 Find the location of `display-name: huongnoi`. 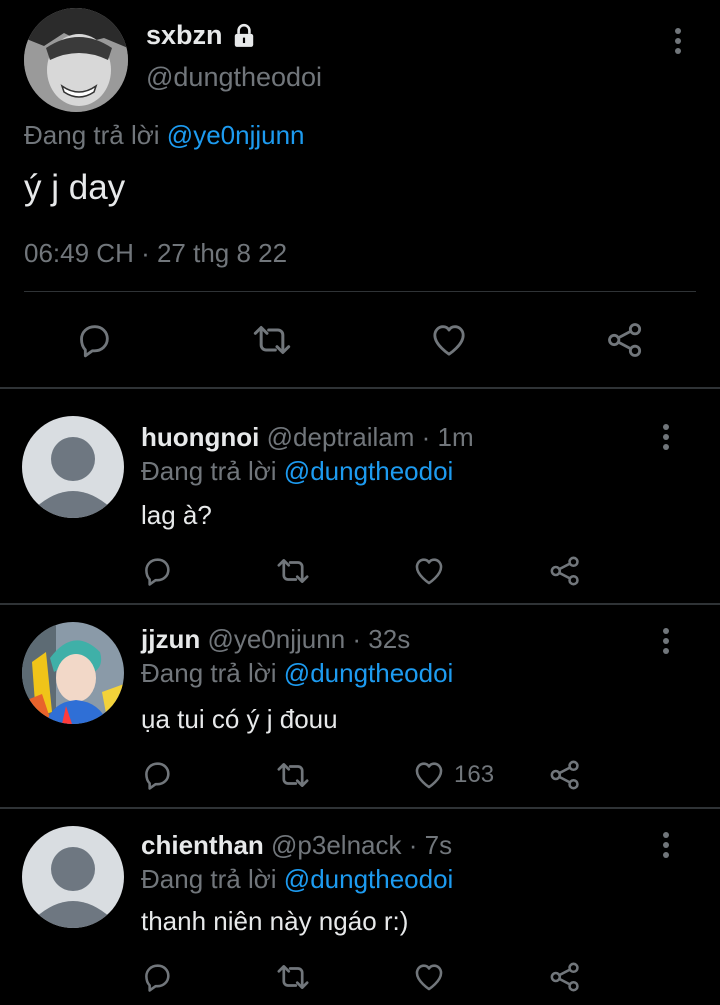

display-name: huongnoi is located at coordinates (200, 437).